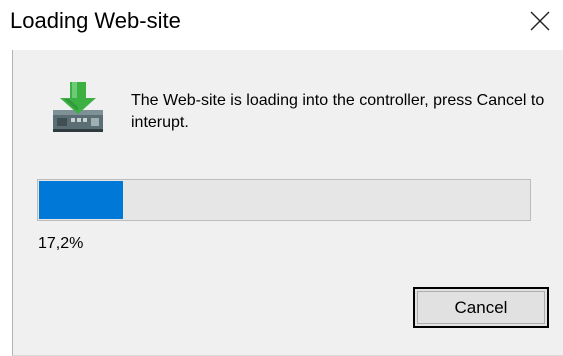  I want to click on download-controller-icon, so click(79, 110).